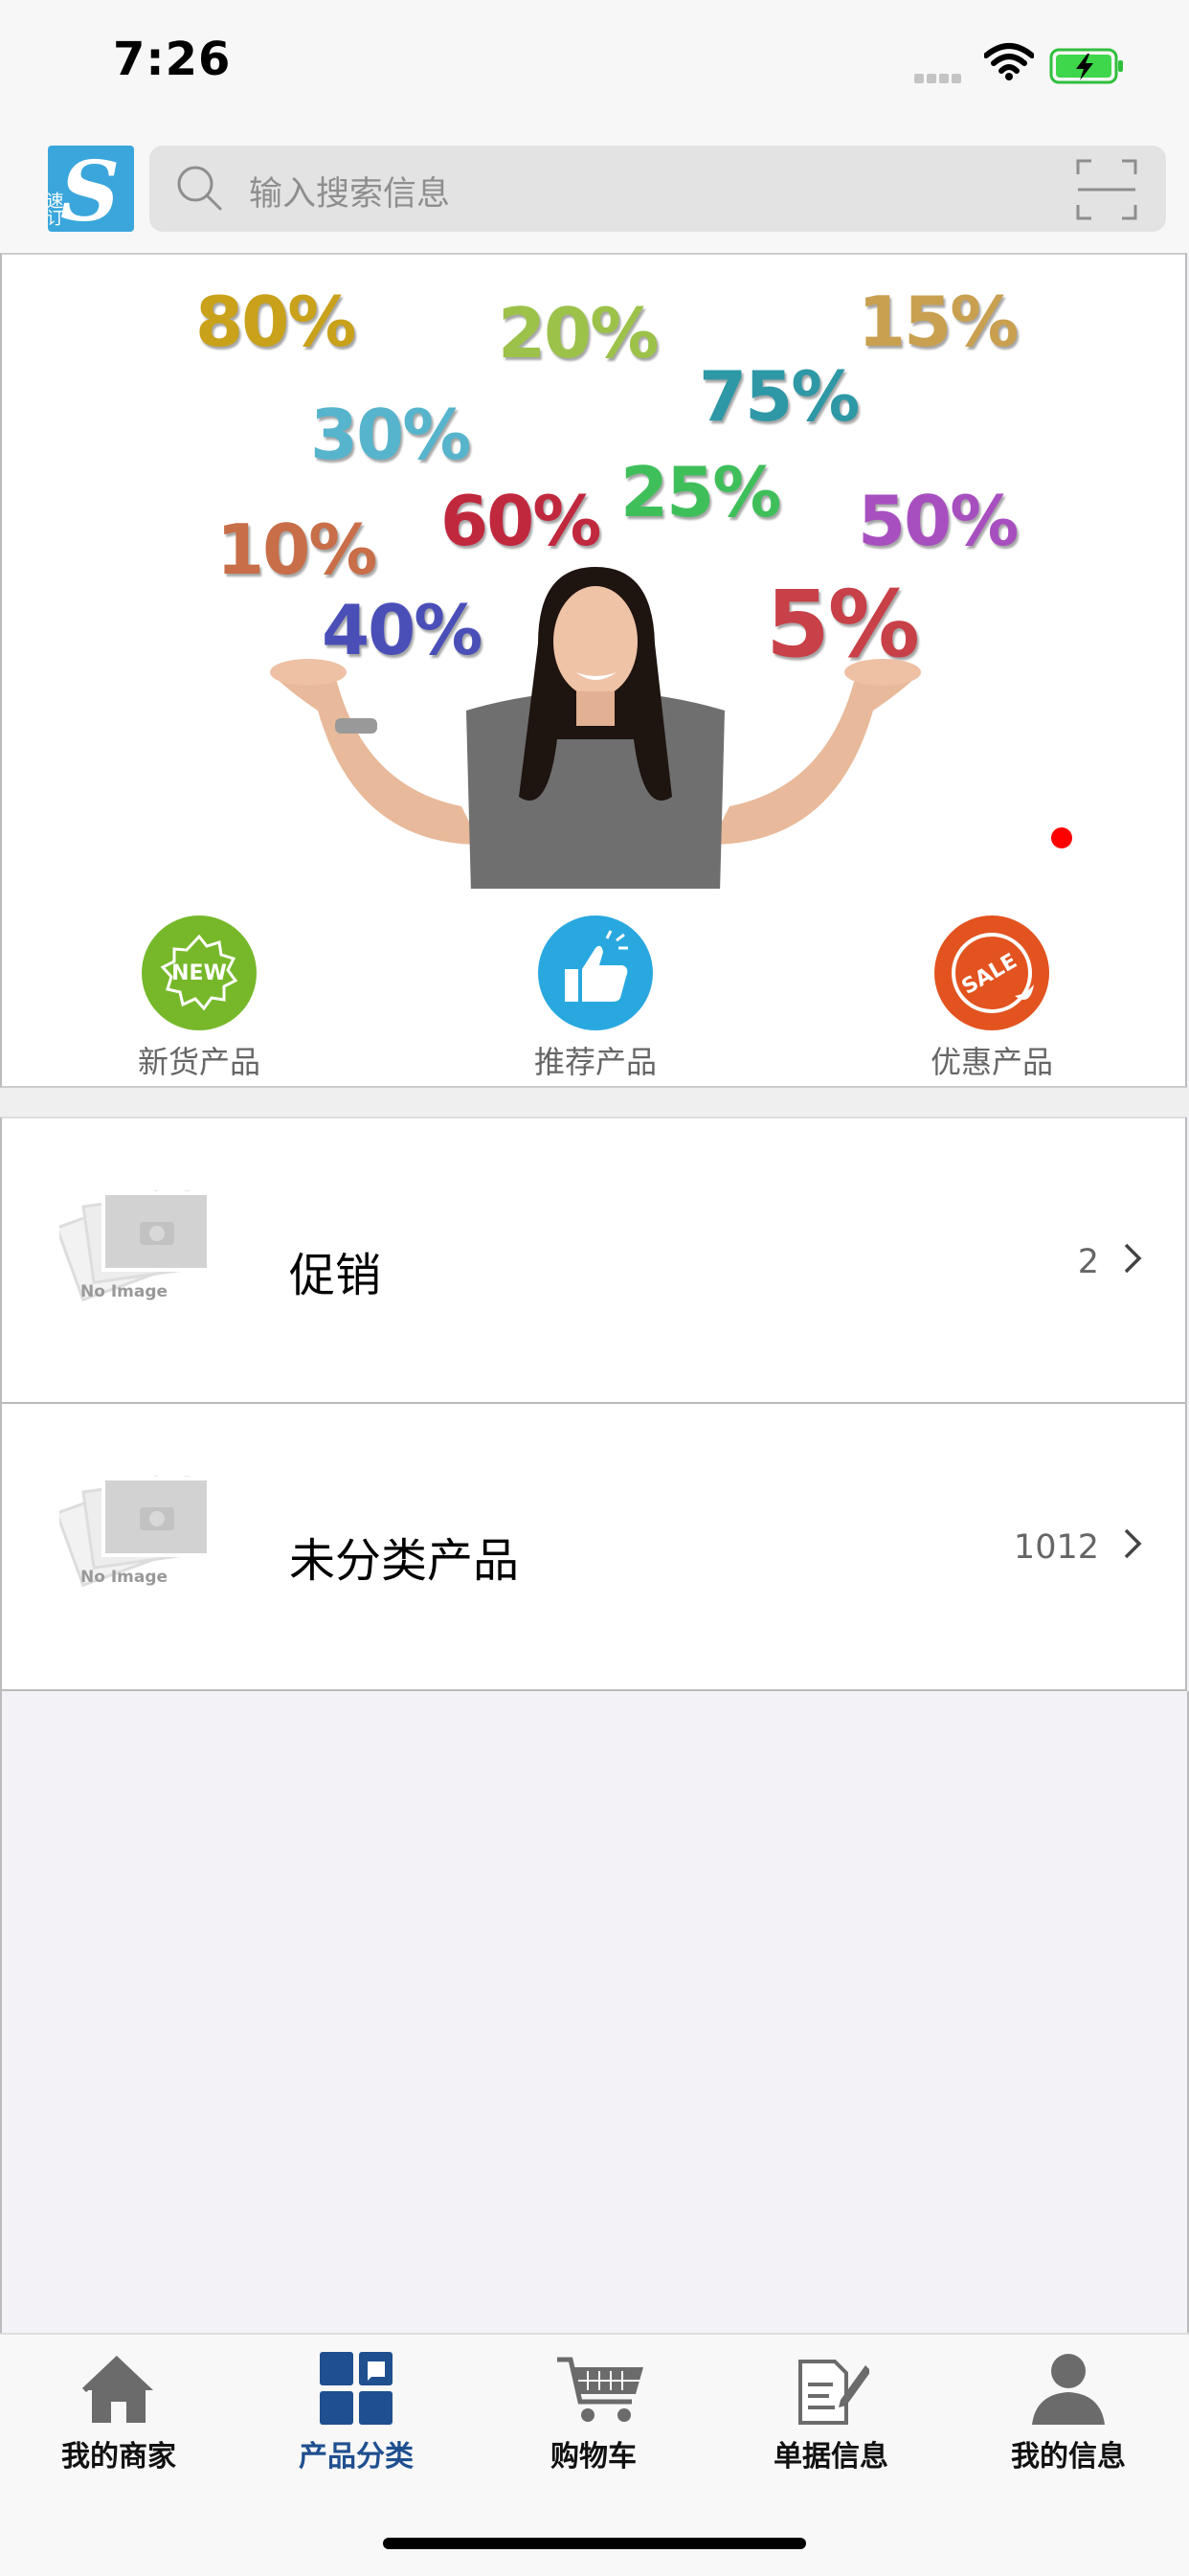 The image size is (1189, 2576). Describe the element at coordinates (1061, 837) in the screenshot. I see `banner-page-indicator` at that location.